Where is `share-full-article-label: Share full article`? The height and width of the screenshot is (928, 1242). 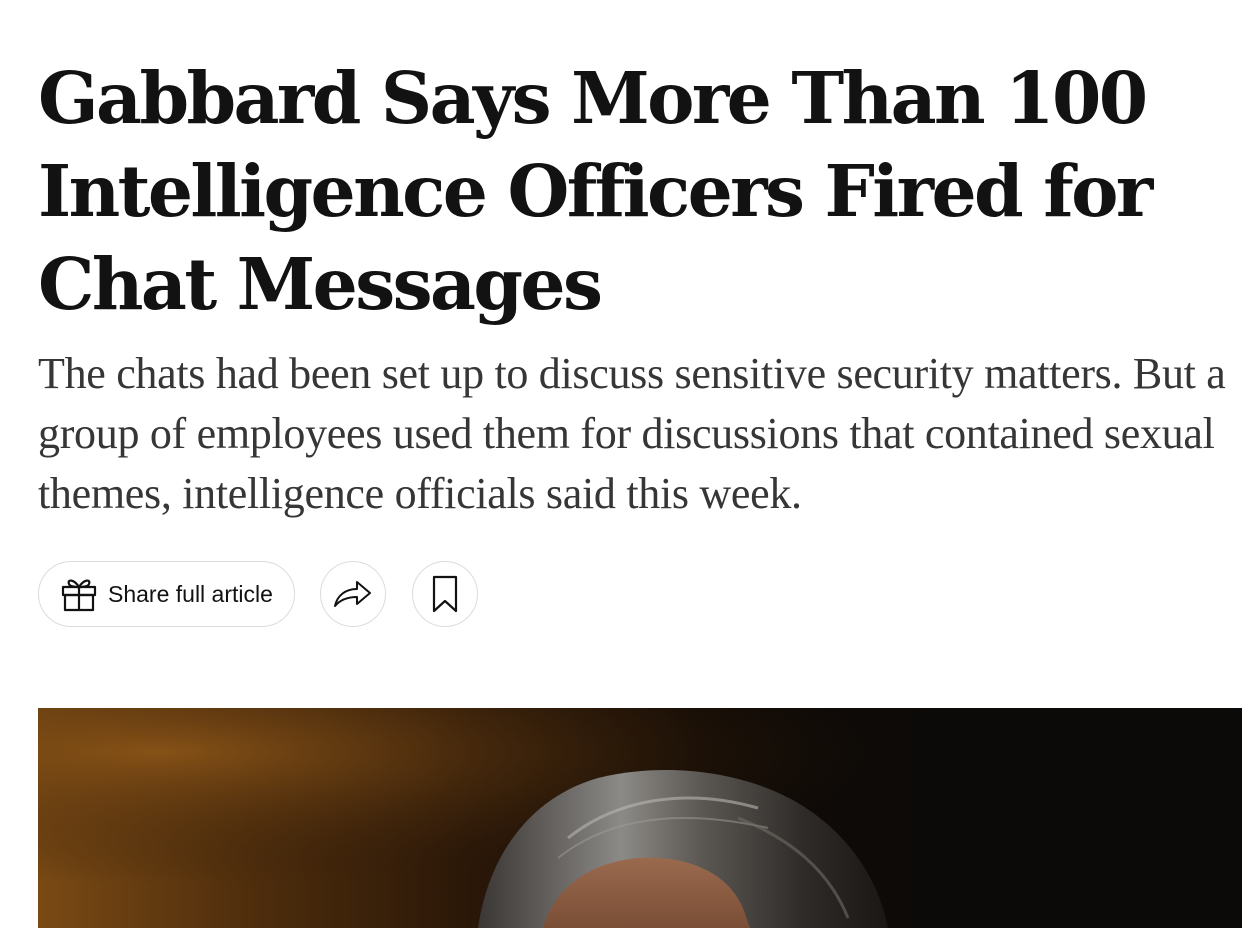 share-full-article-label: Share full article is located at coordinates (190, 593).